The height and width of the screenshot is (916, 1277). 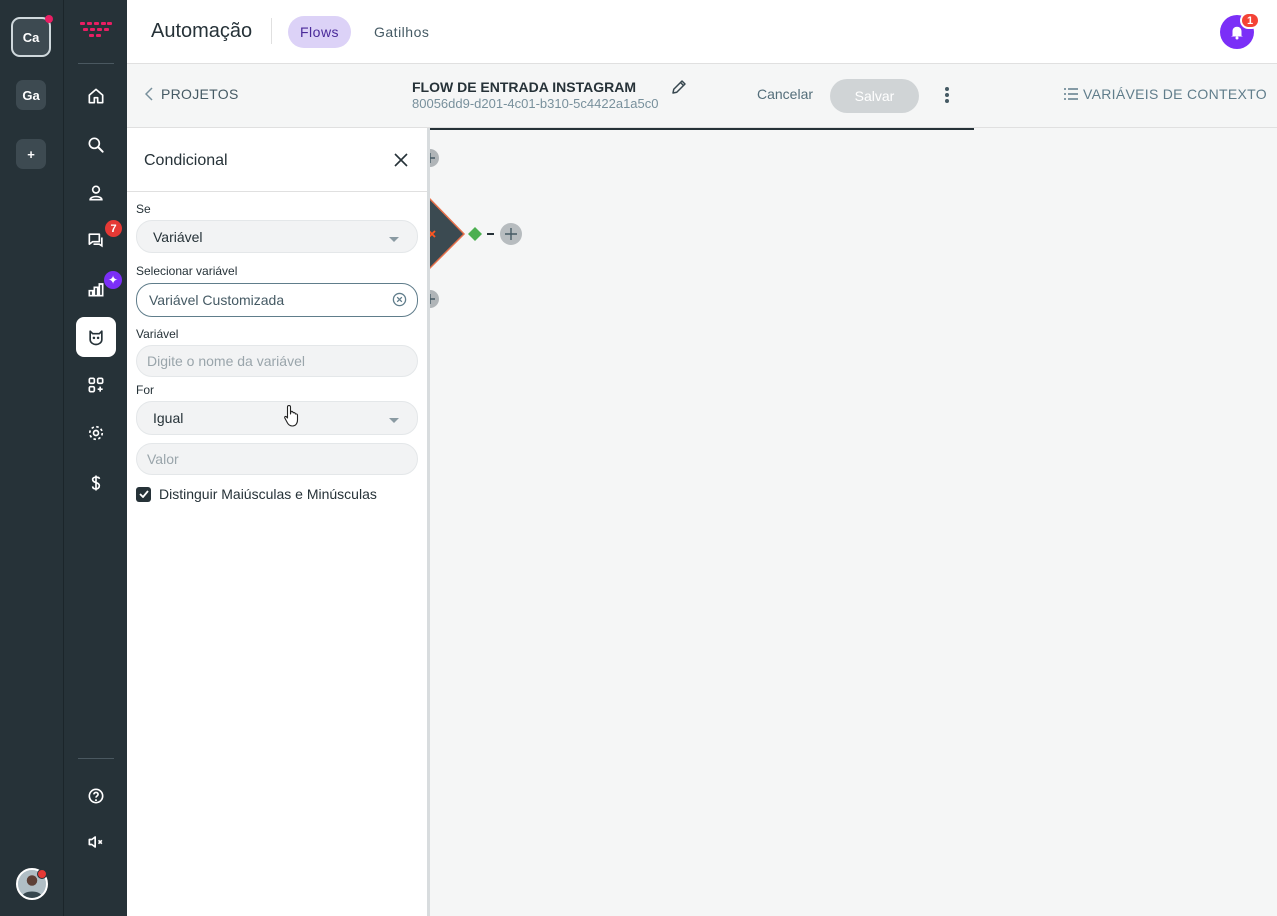 What do you see at coordinates (96, 290) in the screenshot?
I see `reports-icon` at bounding box center [96, 290].